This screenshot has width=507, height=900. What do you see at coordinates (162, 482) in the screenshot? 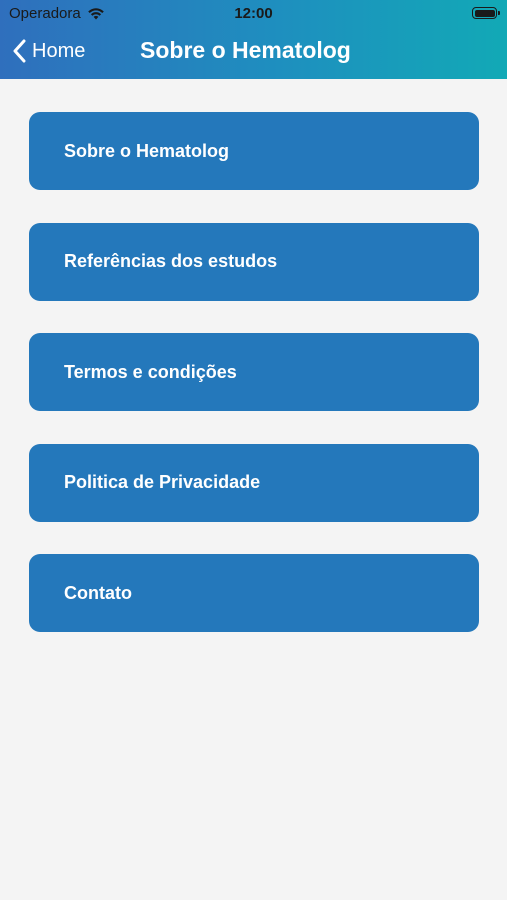
I see `menu-item-label: Politica de Privacidade` at bounding box center [162, 482].